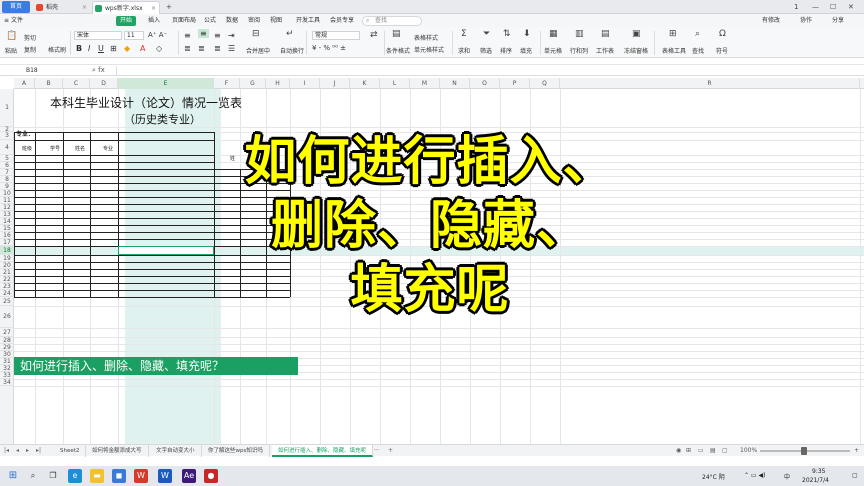 The image size is (864, 486). I want to click on column-header-Q: Q, so click(545, 83).